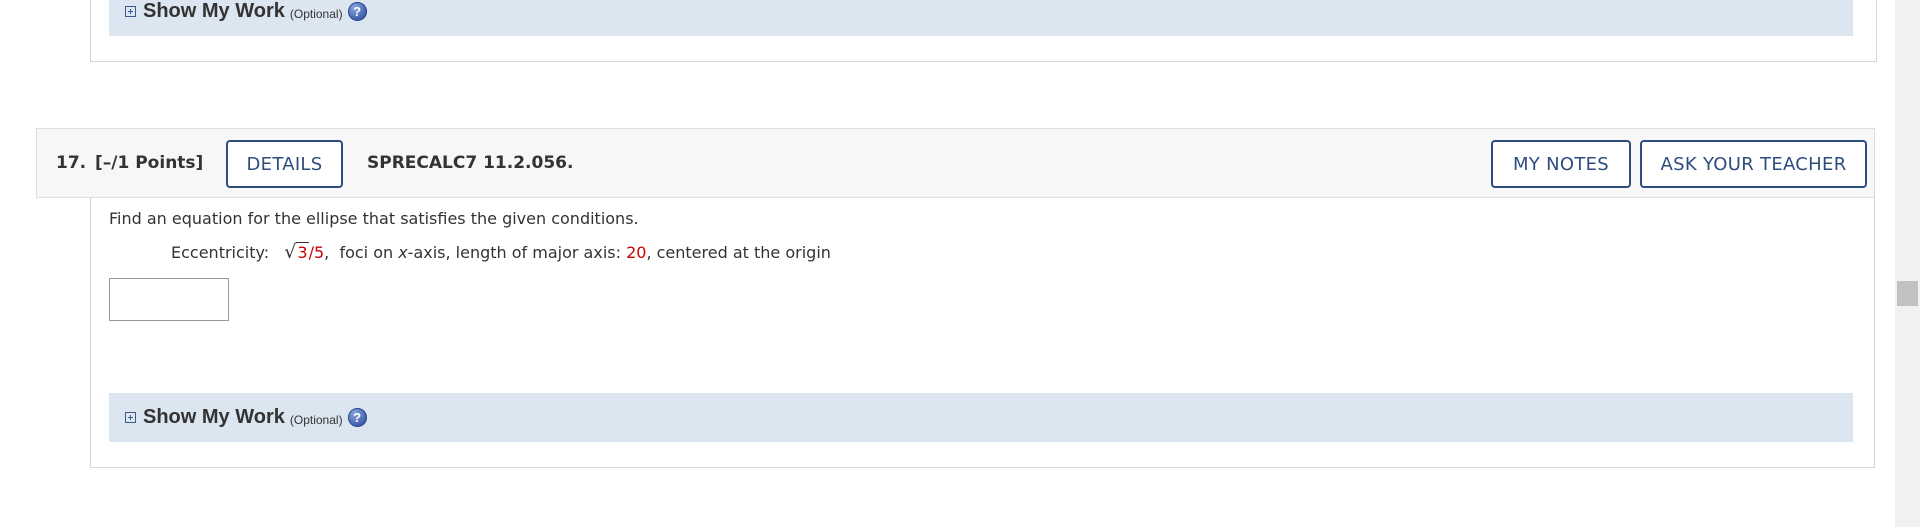 The image size is (1920, 527). I want to click on details-button: DETAILS, so click(284, 164).